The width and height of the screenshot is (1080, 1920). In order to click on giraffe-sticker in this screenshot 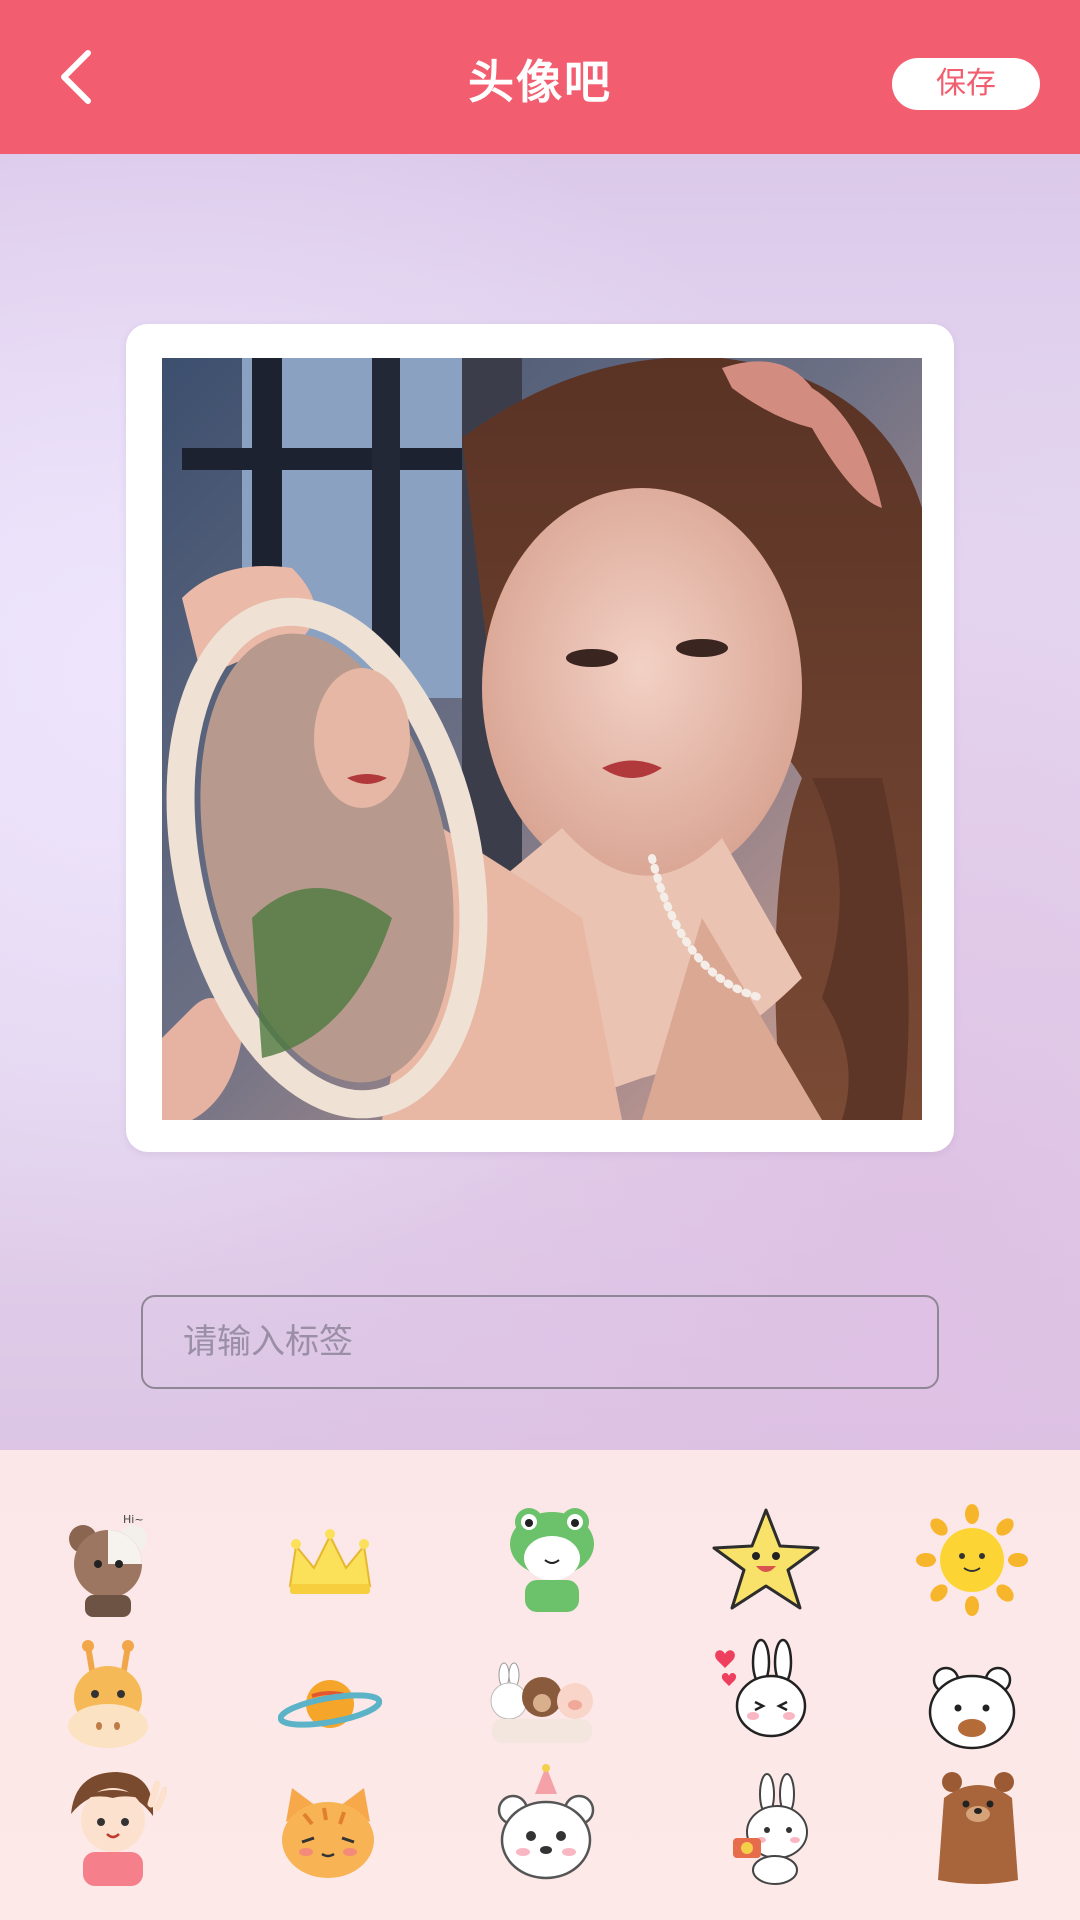, I will do `click(108, 1696)`.